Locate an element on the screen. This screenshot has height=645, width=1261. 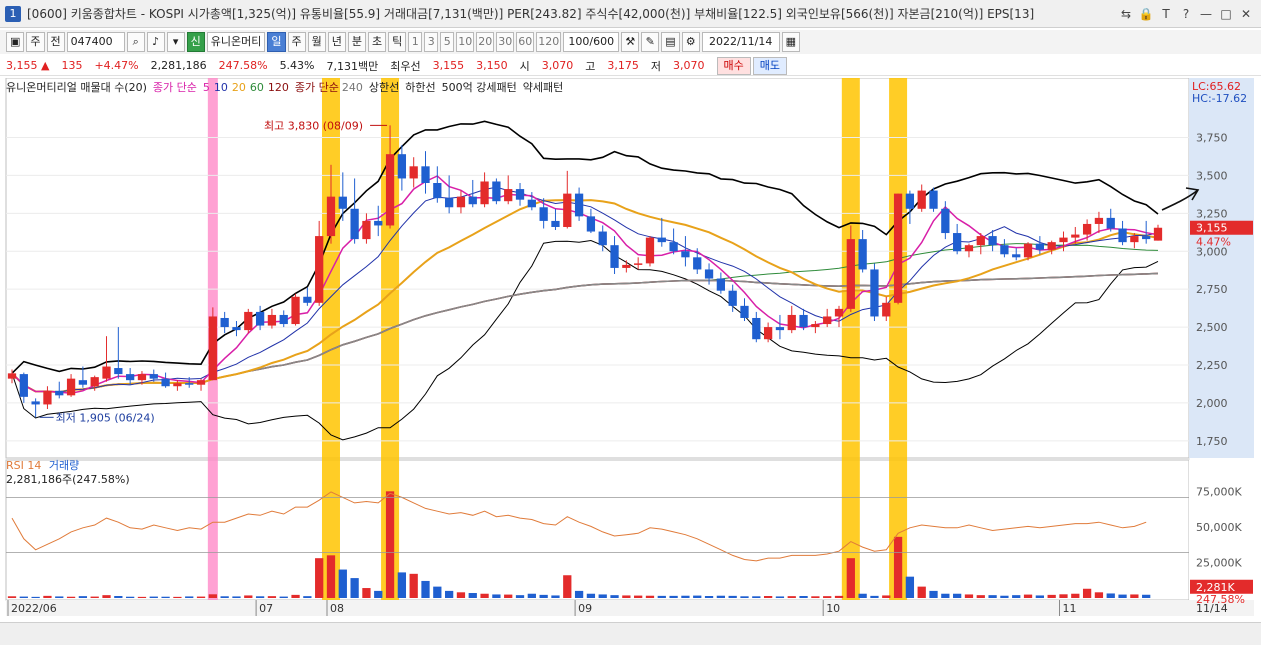
minute-3: 3 is located at coordinates (431, 42).